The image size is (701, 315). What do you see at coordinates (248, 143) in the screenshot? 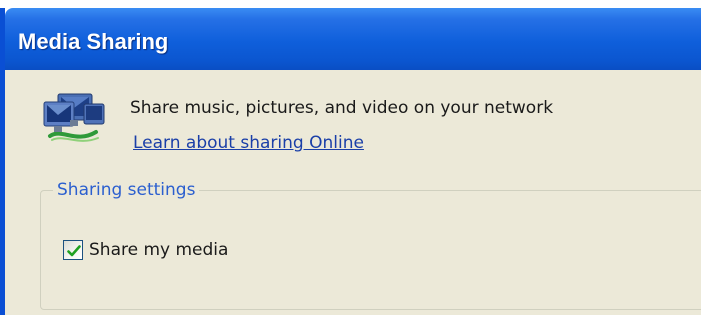
I see `learn-about-sharing-link: Learn about sharing Online` at bounding box center [248, 143].